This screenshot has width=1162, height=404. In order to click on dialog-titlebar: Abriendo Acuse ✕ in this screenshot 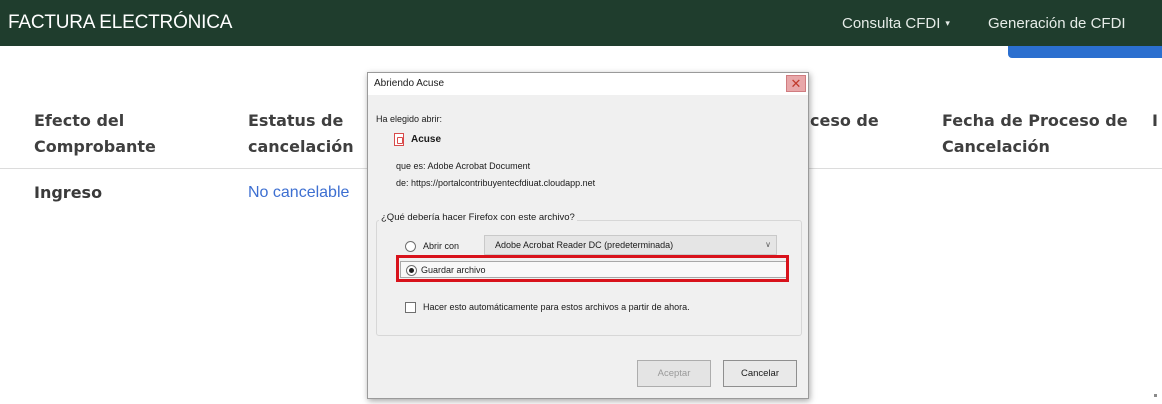, I will do `click(588, 84)`.